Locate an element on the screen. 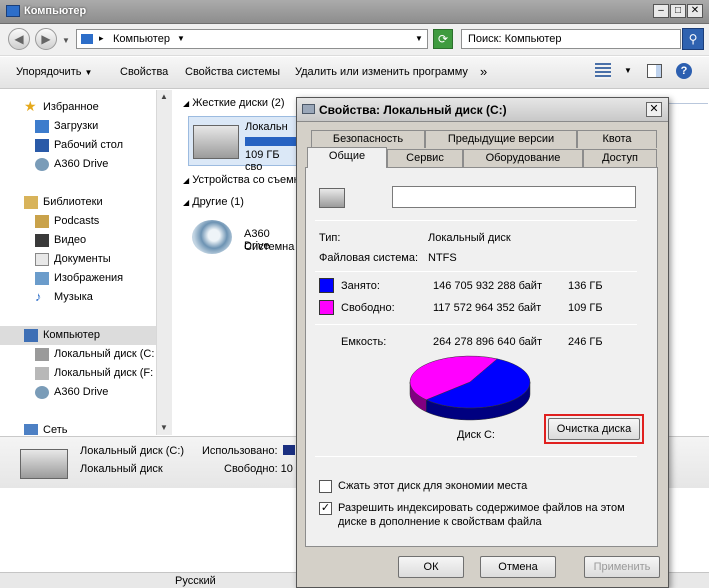  nav-images: Изображения is located at coordinates (80, 278).